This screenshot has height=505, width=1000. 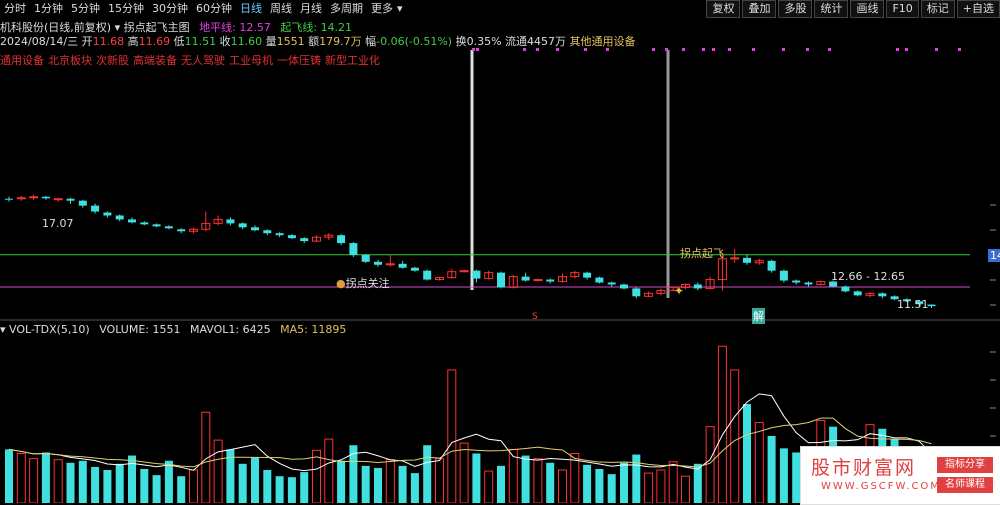 What do you see at coordinates (994, 255) in the screenshot?
I see `right-axis-price: 14` at bounding box center [994, 255].